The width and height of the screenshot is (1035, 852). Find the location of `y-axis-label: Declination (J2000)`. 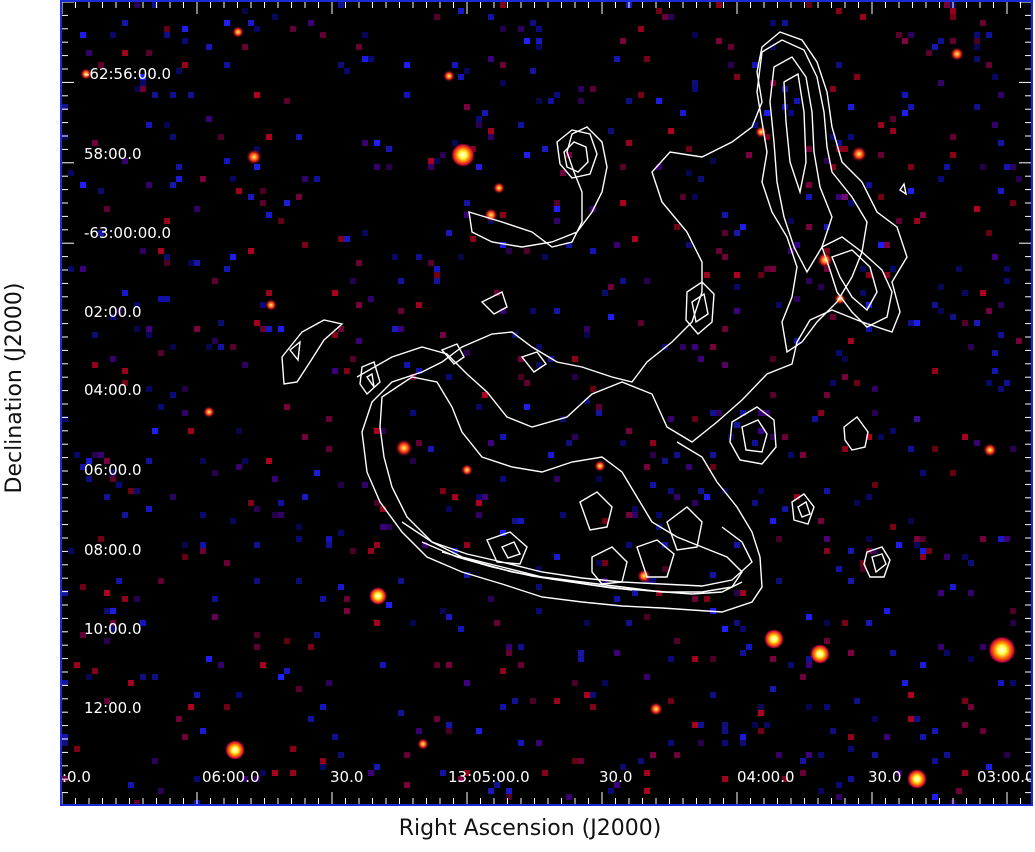

y-axis-label: Declination (J2000) is located at coordinates (14, 388).